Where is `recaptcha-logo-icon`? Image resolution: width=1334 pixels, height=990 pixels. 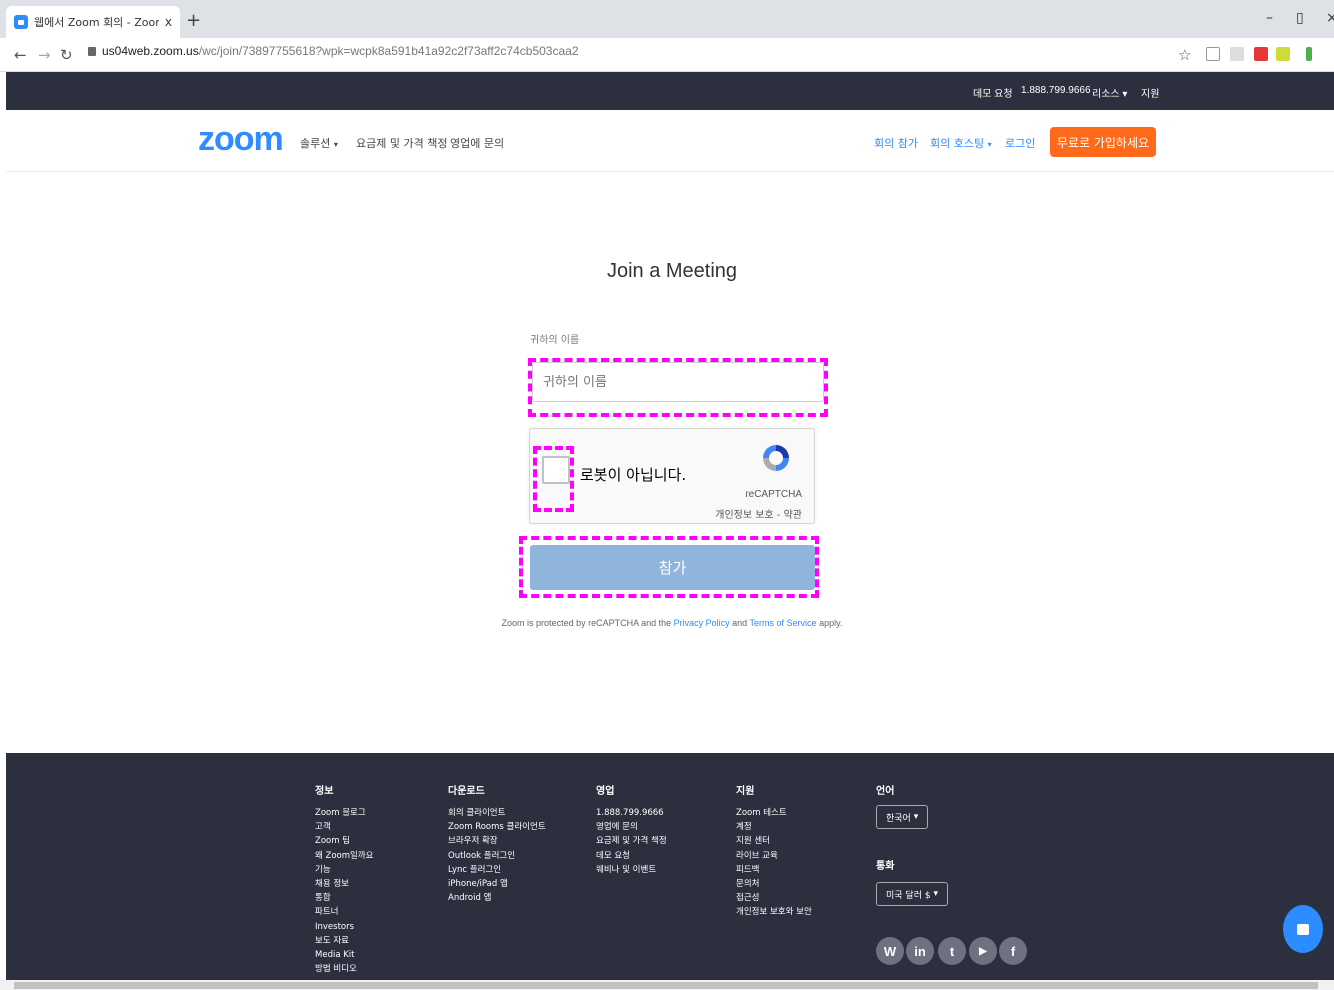
recaptcha-logo-icon is located at coordinates (776, 458).